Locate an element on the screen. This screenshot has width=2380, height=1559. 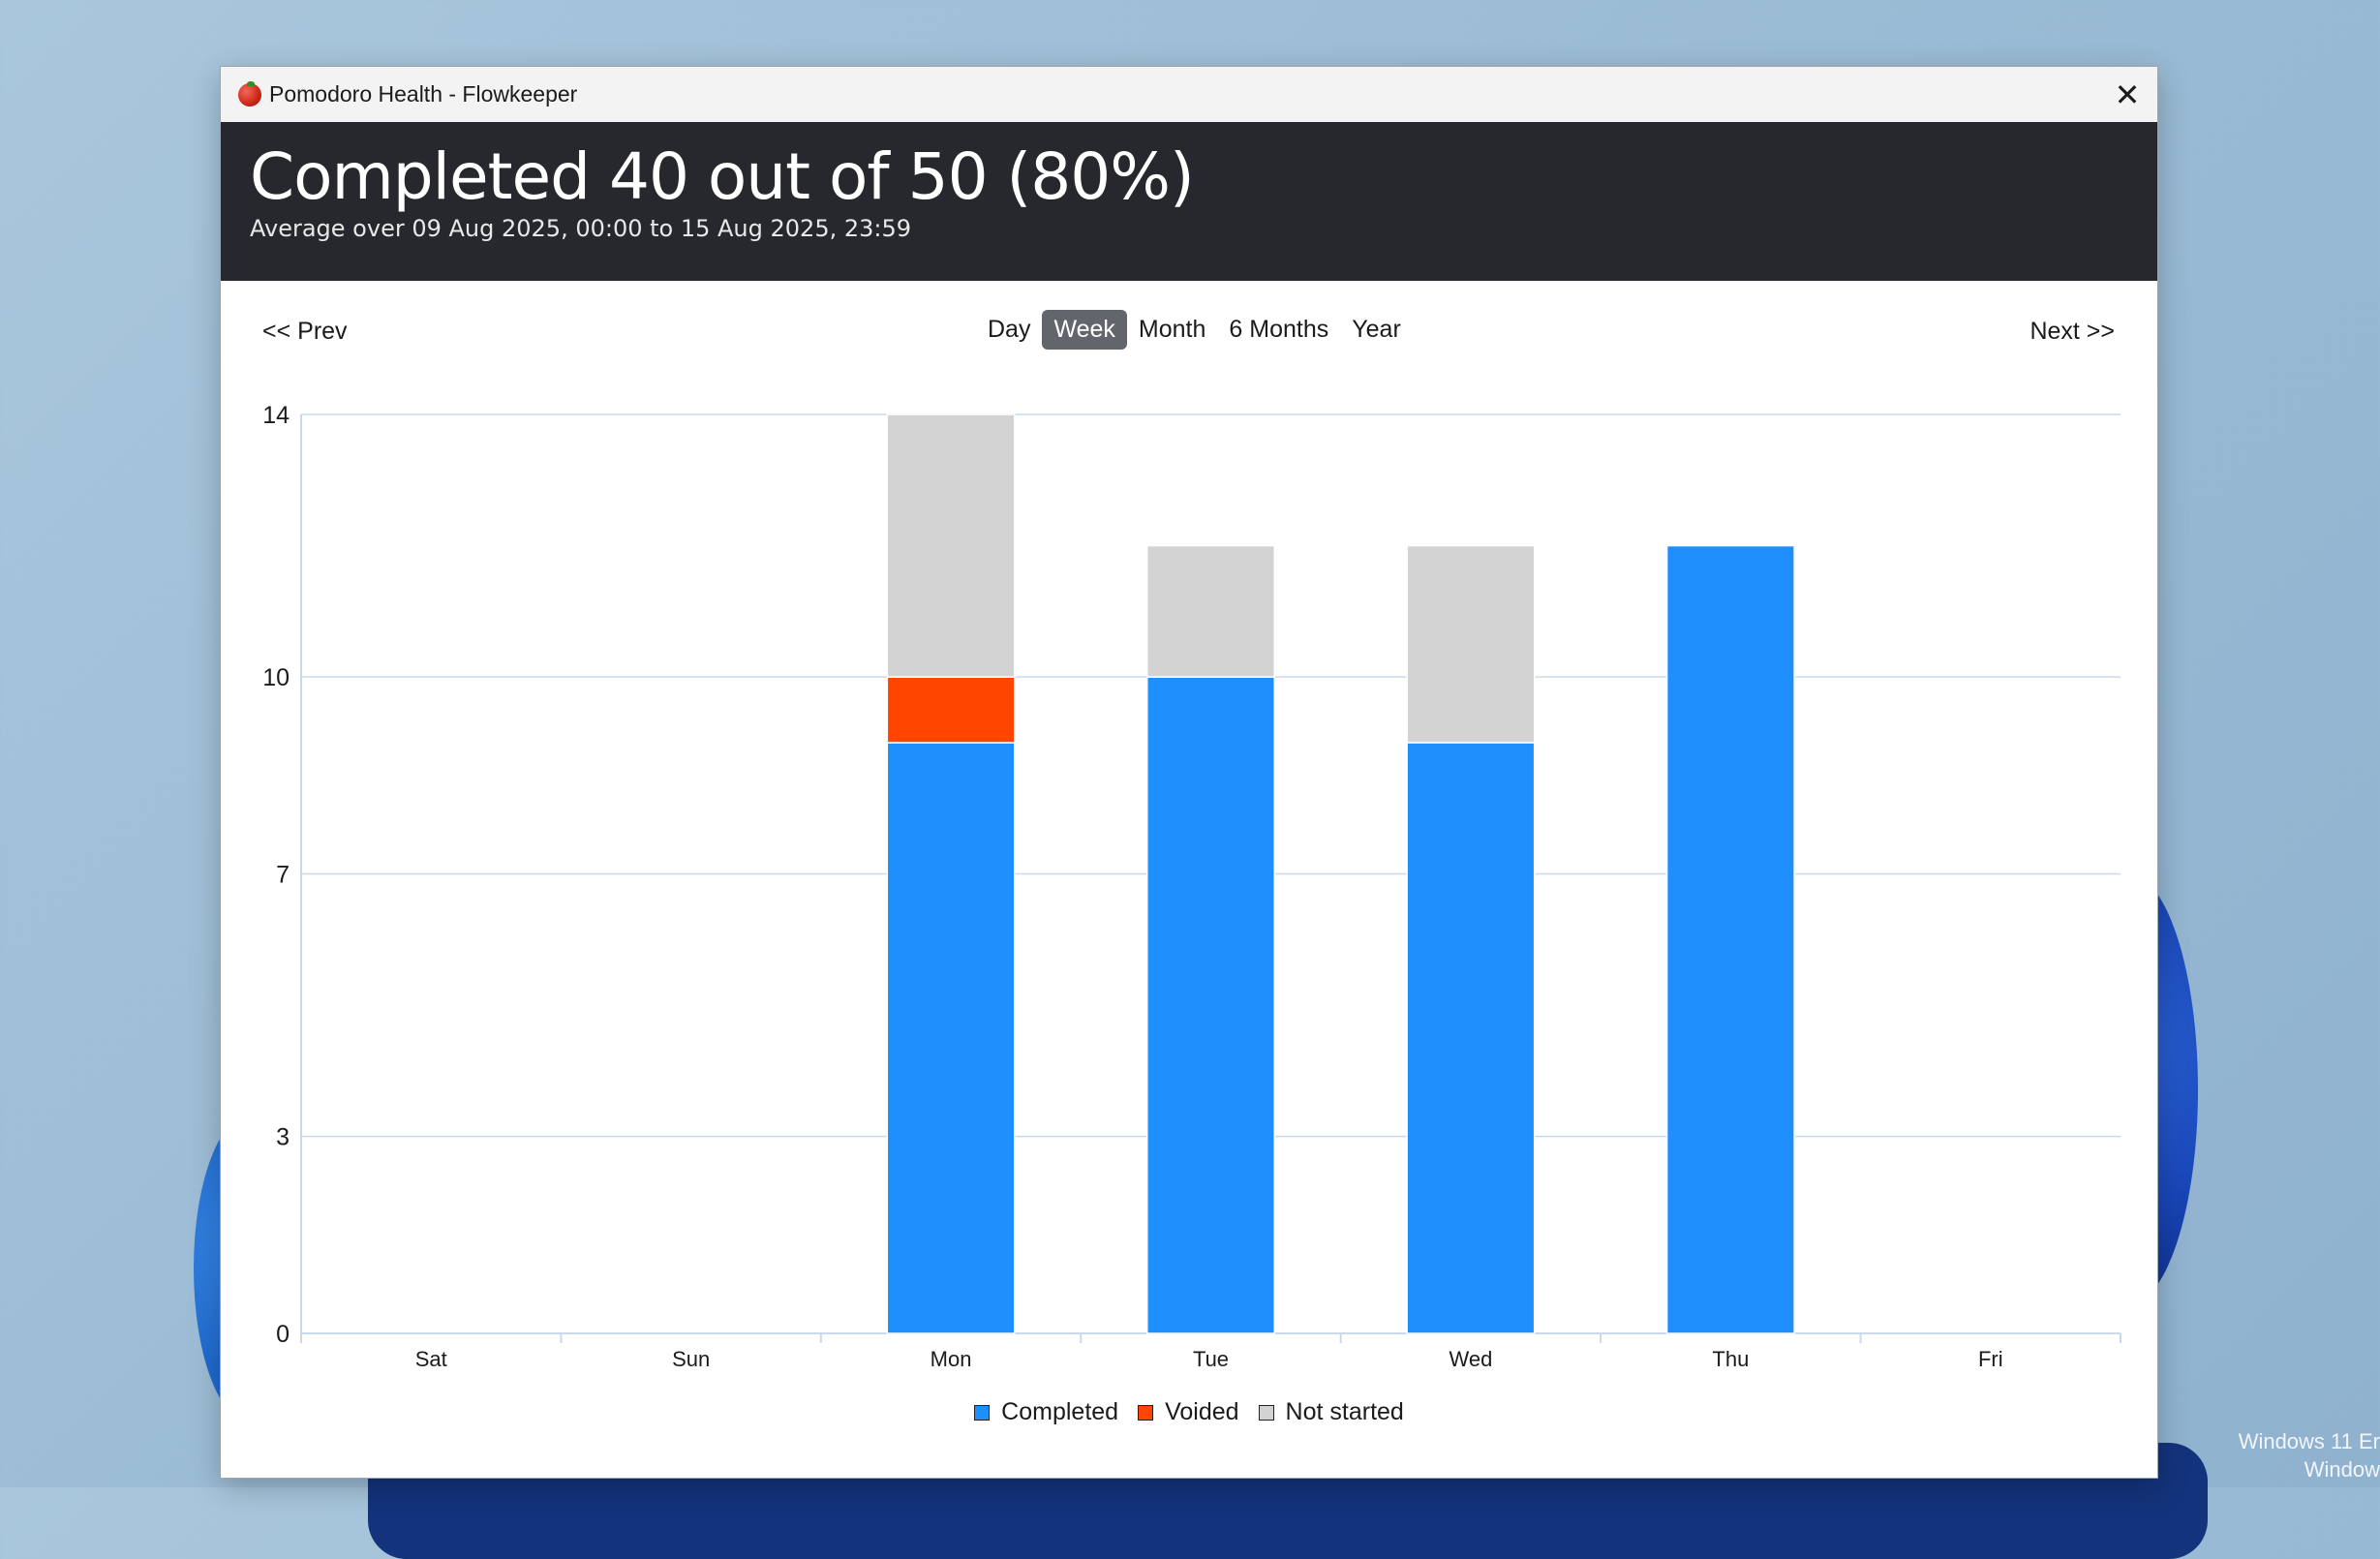
legend-swatch-voided is located at coordinates (1146, 1412).